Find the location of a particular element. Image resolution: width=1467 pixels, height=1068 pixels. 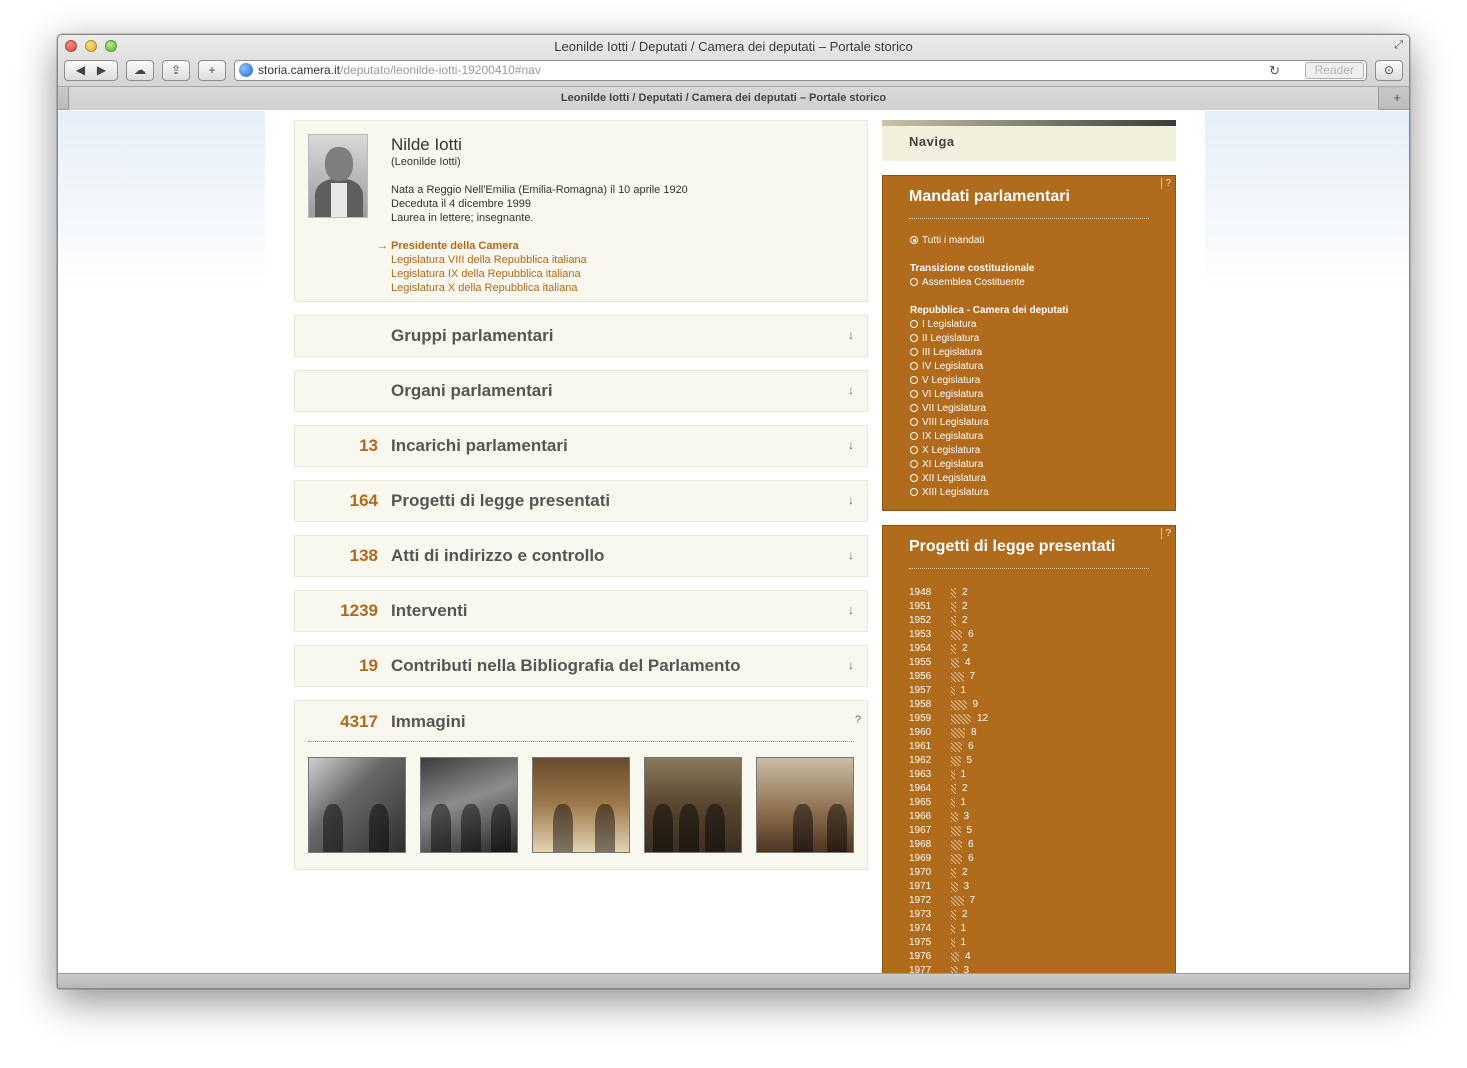

year-row: 1958 9 is located at coordinates (948, 705).